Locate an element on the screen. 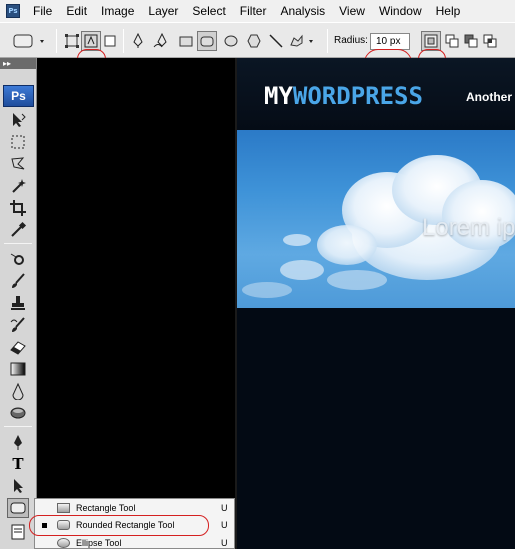 The height and width of the screenshot is (549, 515). move-tool is located at coordinates (18, 120).